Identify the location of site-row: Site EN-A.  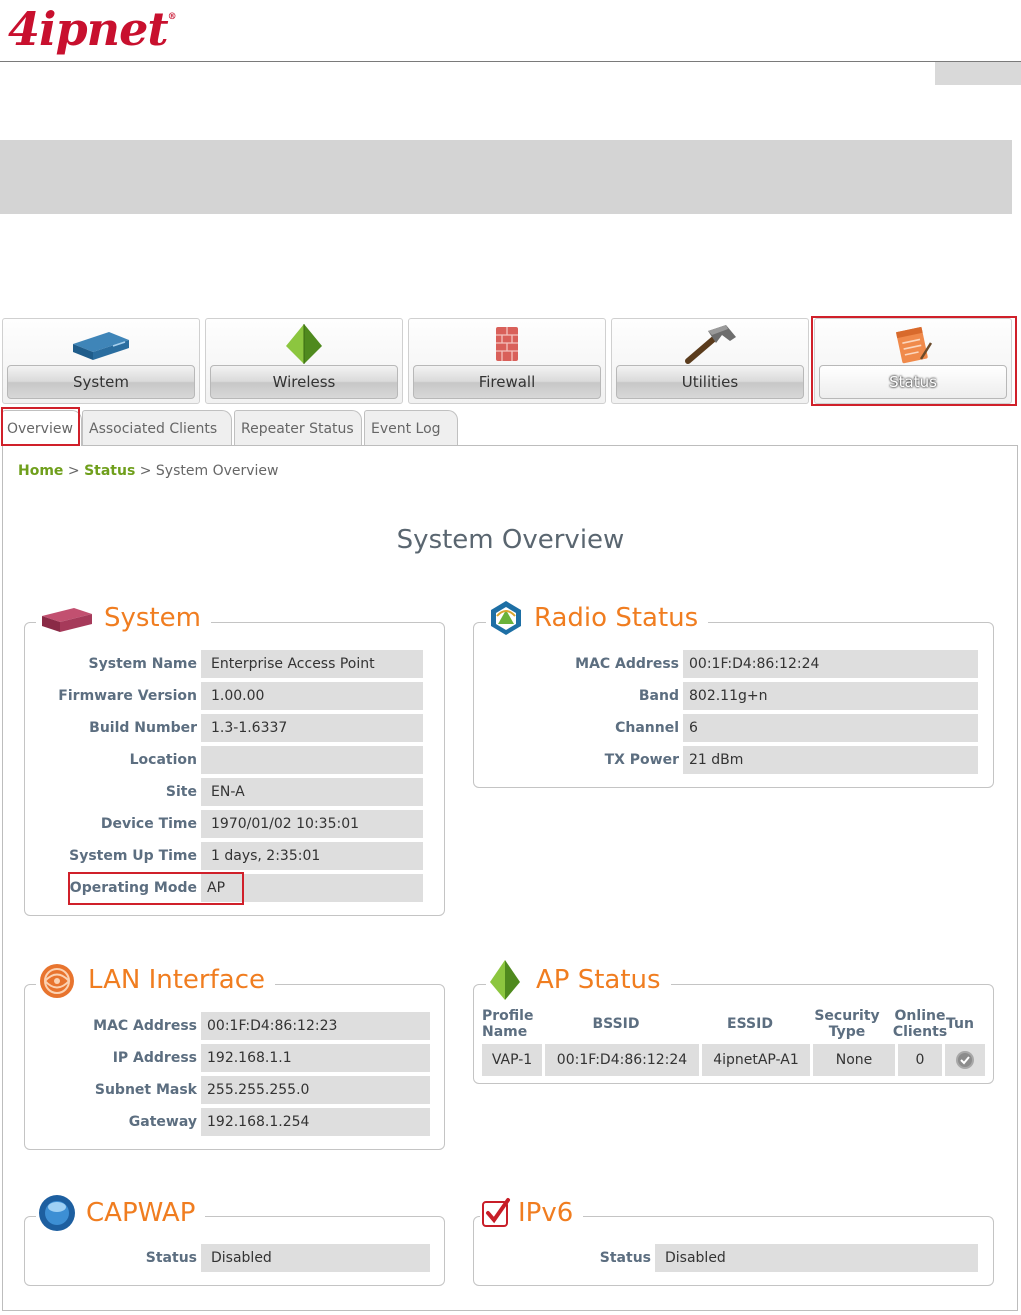
(233, 792).